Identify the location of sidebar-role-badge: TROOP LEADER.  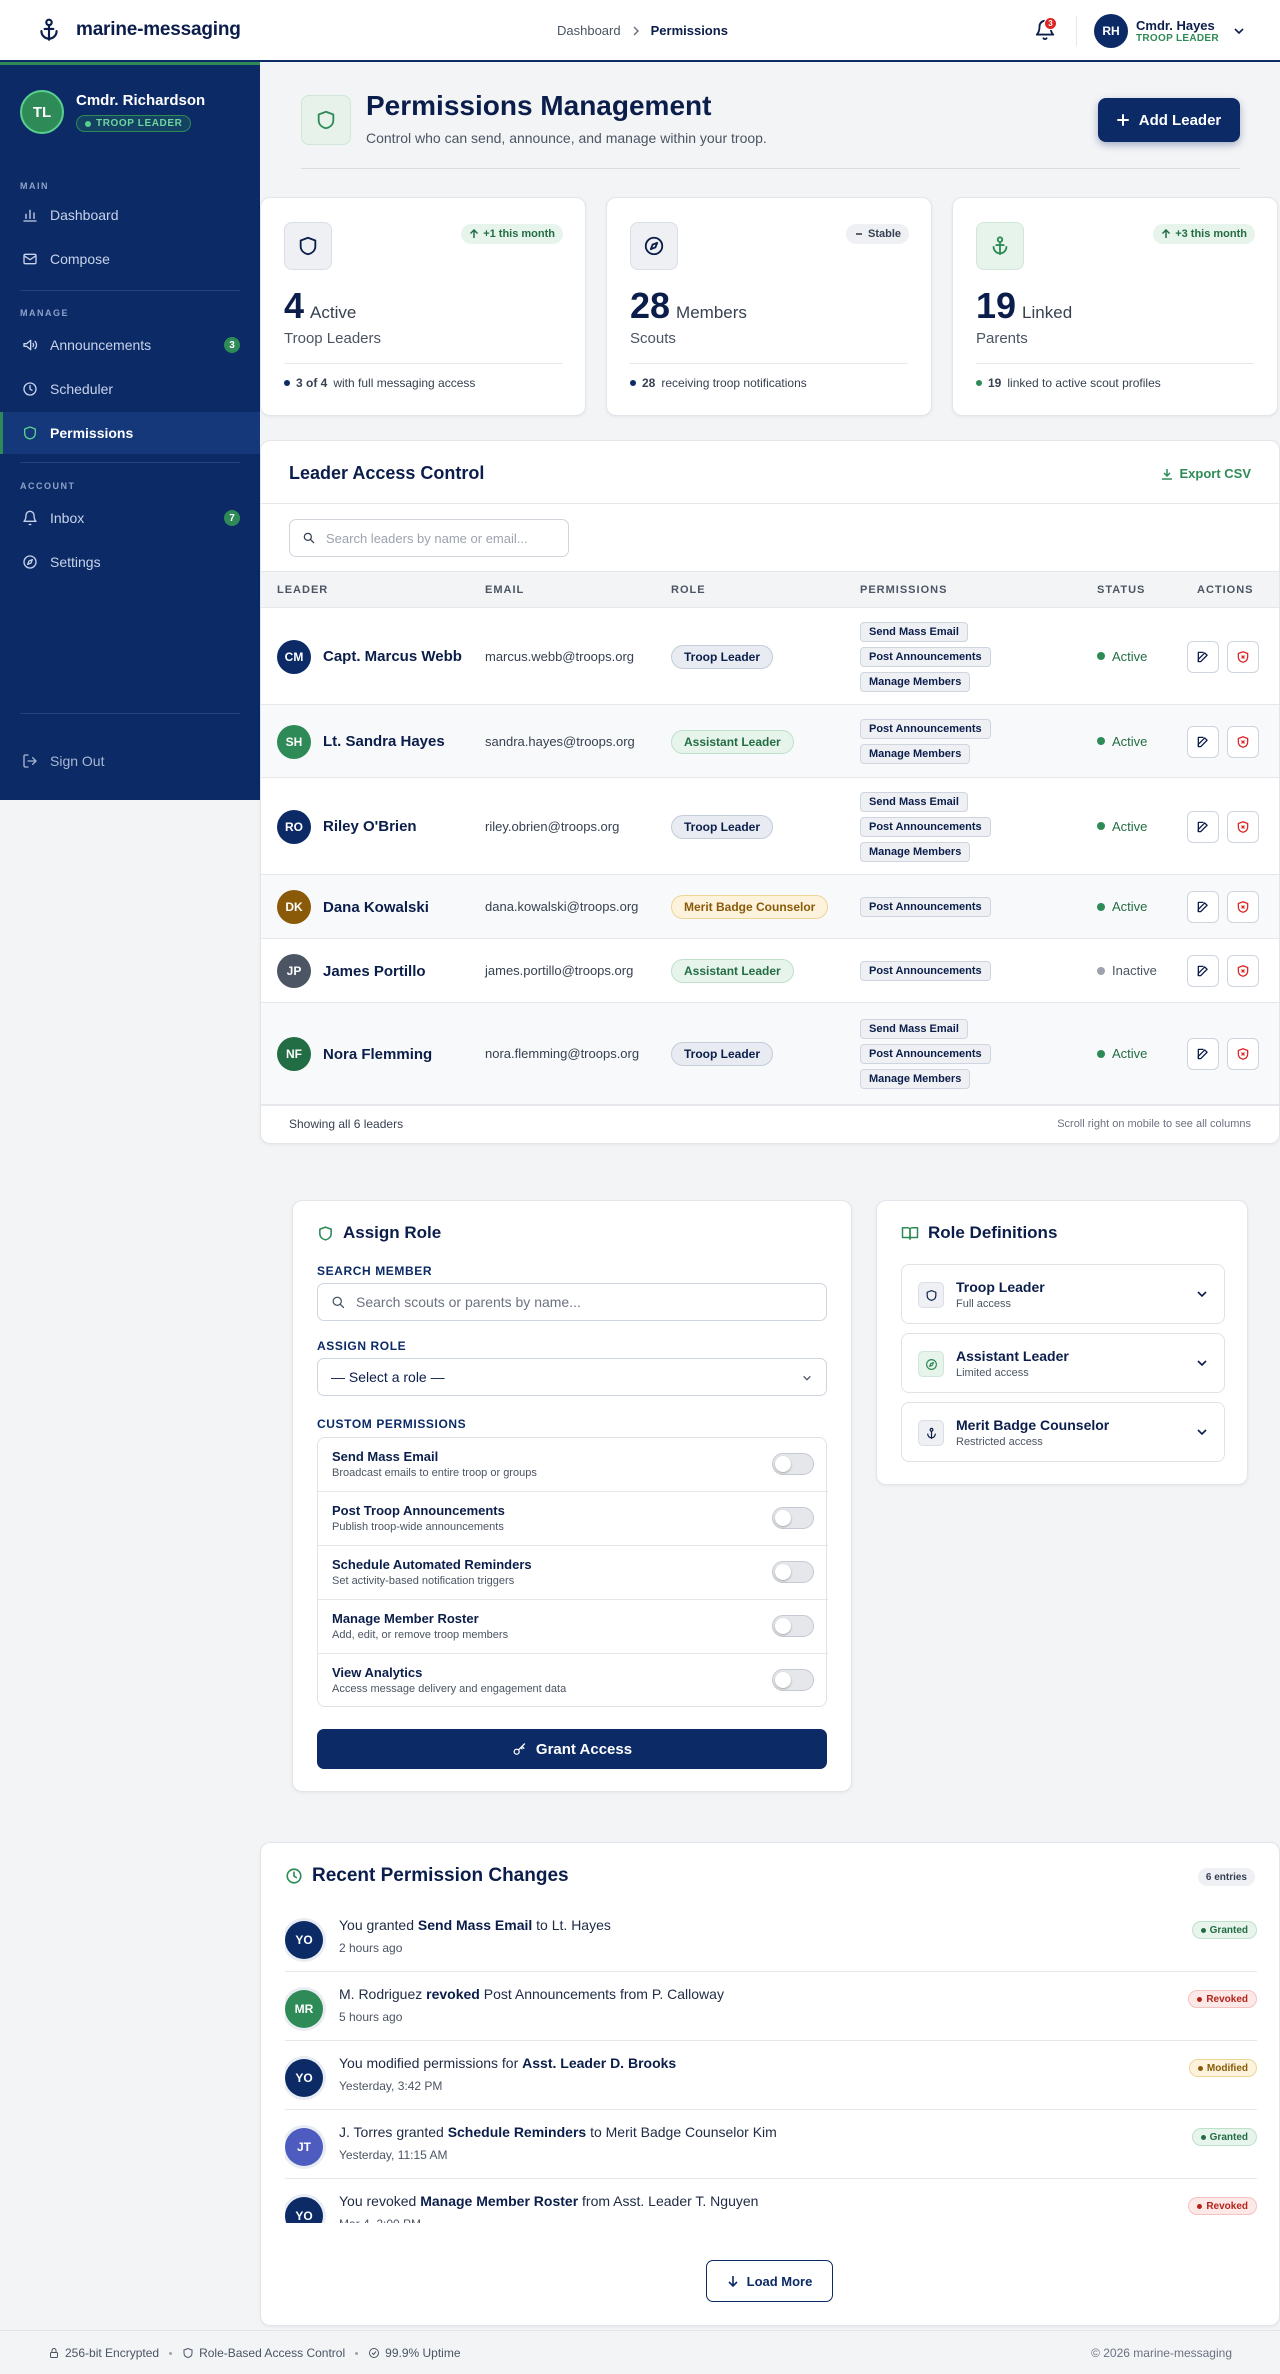
(134, 124).